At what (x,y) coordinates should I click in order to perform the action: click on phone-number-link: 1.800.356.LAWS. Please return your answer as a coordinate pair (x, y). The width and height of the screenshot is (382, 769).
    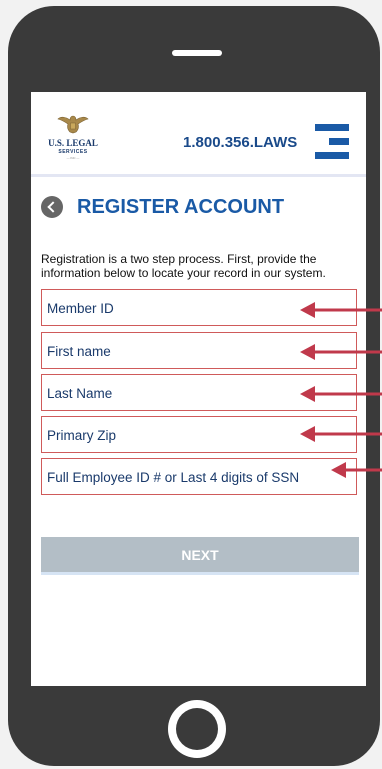
    Looking at the image, I should click on (240, 142).